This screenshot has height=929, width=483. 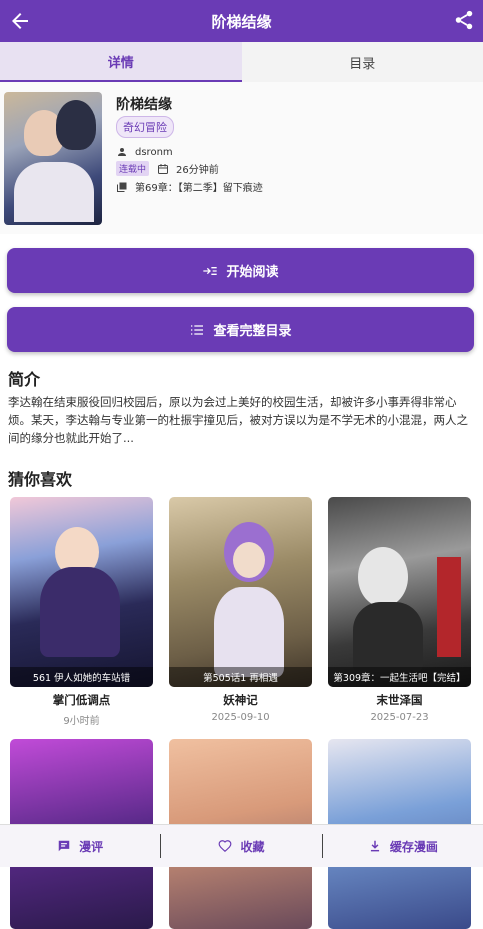 I want to click on tab-bar: 详情 目录, so click(x=241, y=62).